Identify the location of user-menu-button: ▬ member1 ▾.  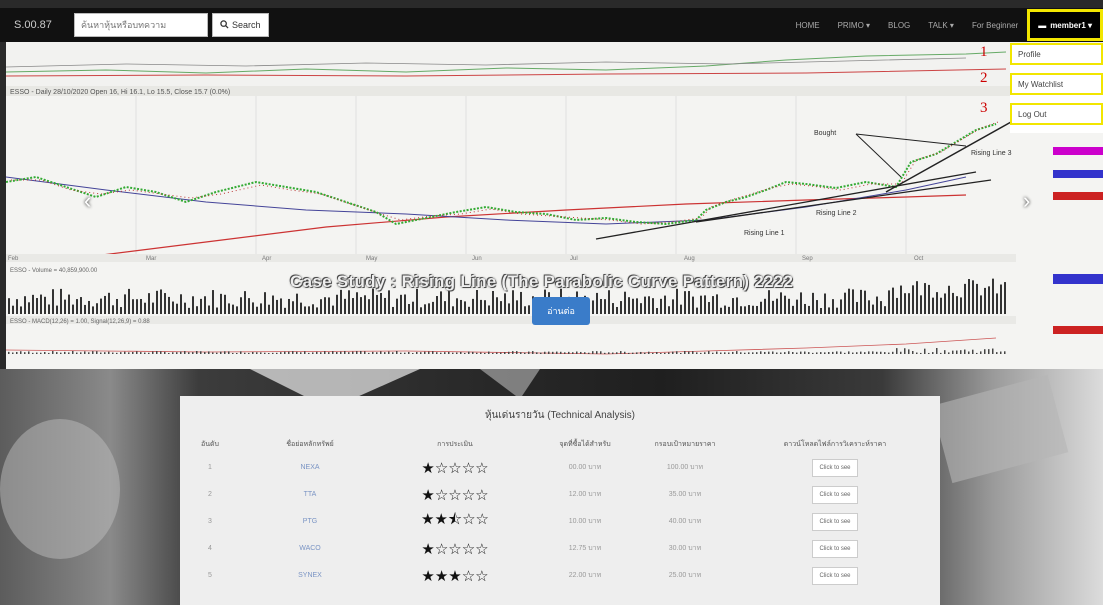
(1065, 25).